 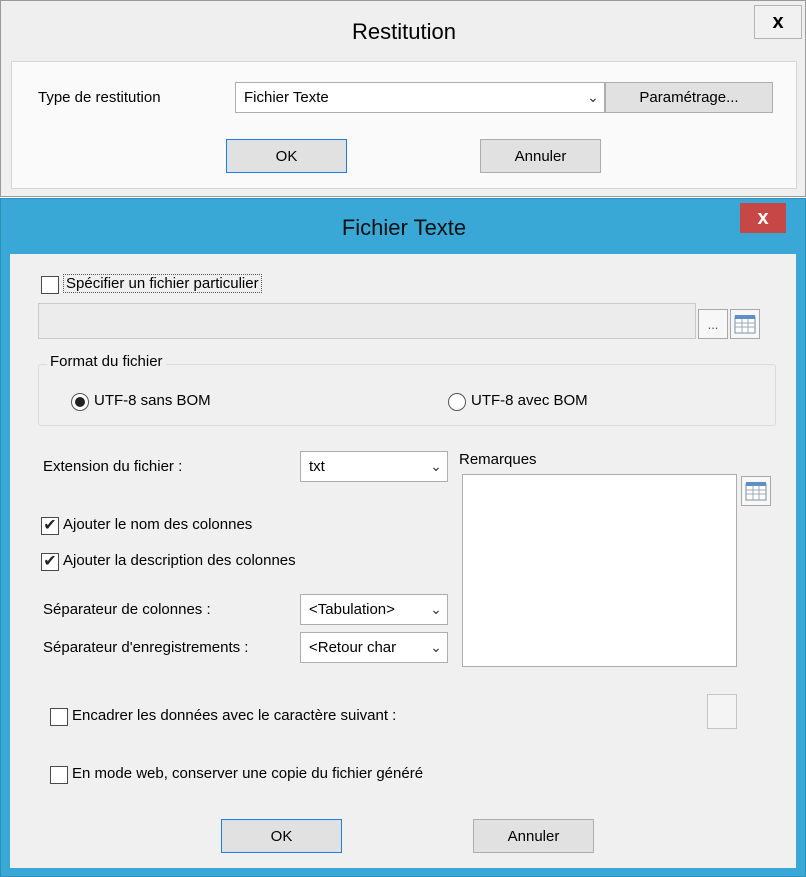 What do you see at coordinates (50, 285) in the screenshot?
I see `specify-file-checkbox` at bounding box center [50, 285].